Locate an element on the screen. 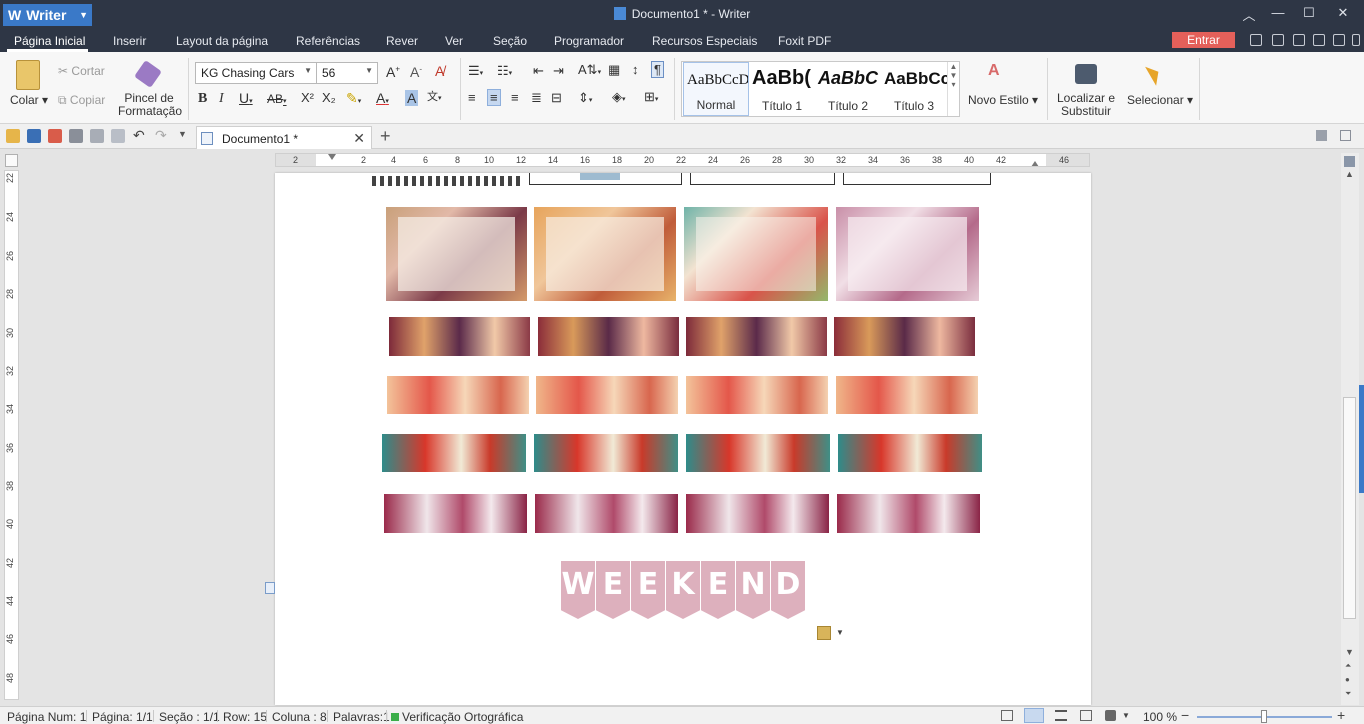  zoom-out-icon: − is located at coordinates (1185, 715).